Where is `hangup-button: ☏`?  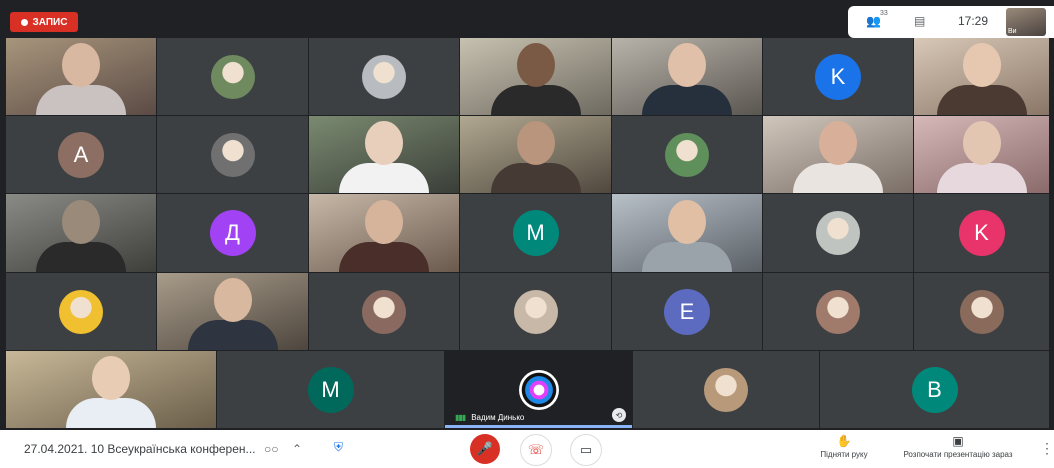
hangup-button: ☏ is located at coordinates (536, 450).